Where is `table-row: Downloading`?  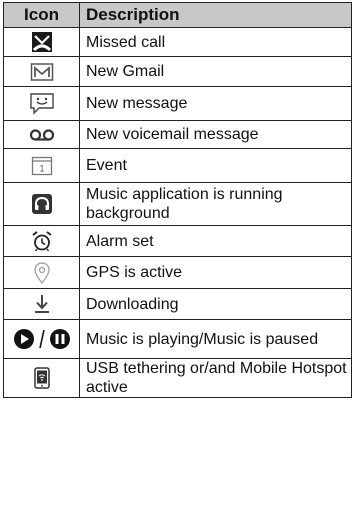 table-row: Downloading is located at coordinates (177, 304).